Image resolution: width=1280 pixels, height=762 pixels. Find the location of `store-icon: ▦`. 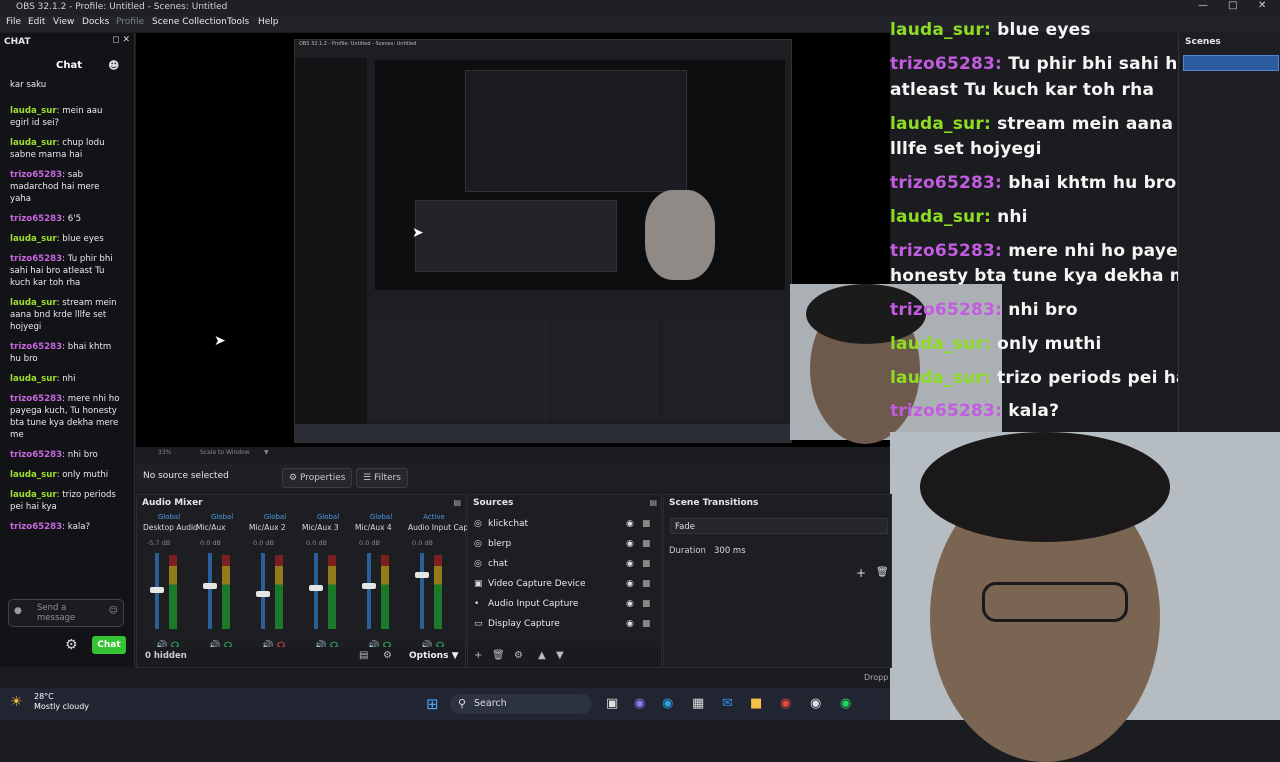

store-icon: ▦ is located at coordinates (698, 703).